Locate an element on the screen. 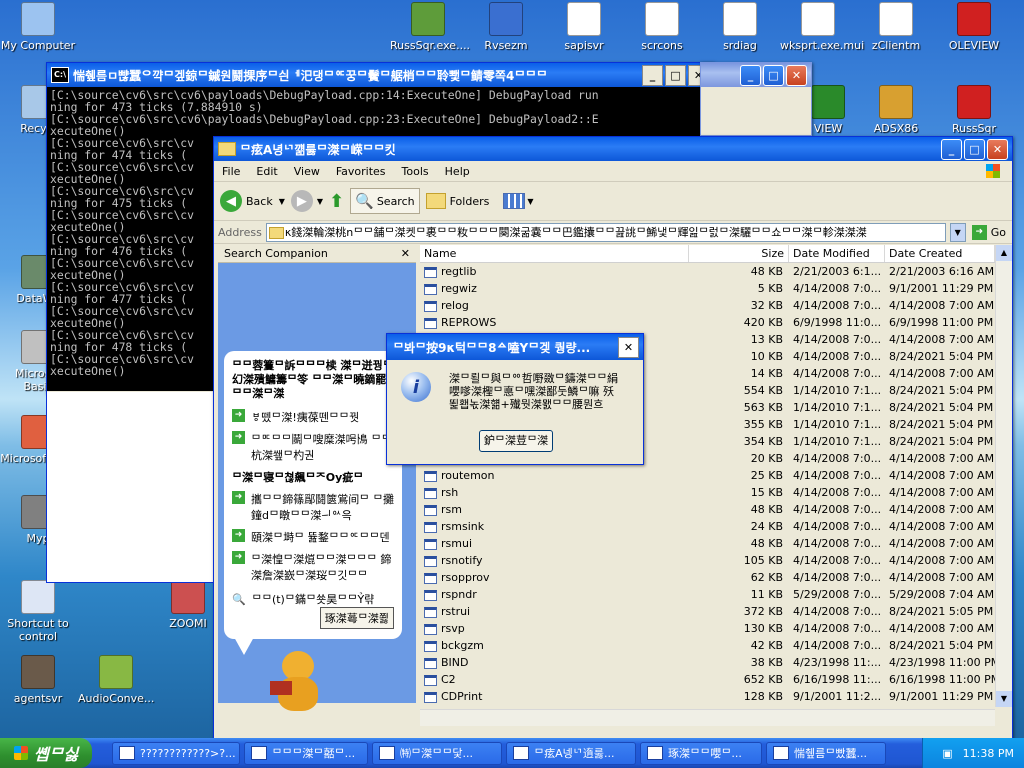  menu-item: View is located at coordinates (307, 171).